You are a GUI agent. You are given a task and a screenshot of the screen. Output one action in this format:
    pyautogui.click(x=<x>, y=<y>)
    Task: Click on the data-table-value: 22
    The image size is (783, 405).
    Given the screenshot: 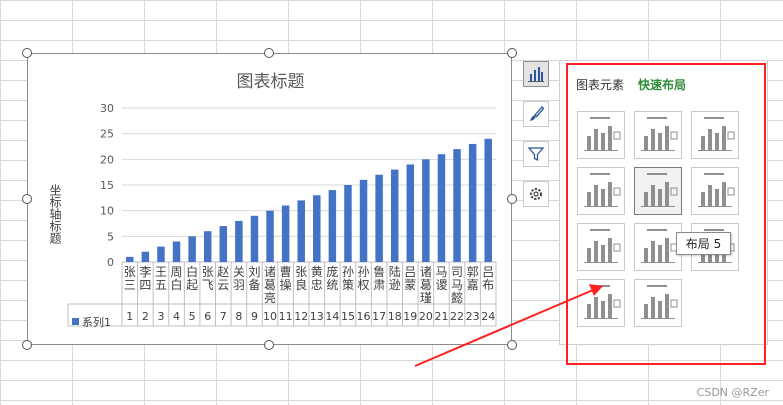 What is the action you would take?
    pyautogui.click(x=457, y=316)
    